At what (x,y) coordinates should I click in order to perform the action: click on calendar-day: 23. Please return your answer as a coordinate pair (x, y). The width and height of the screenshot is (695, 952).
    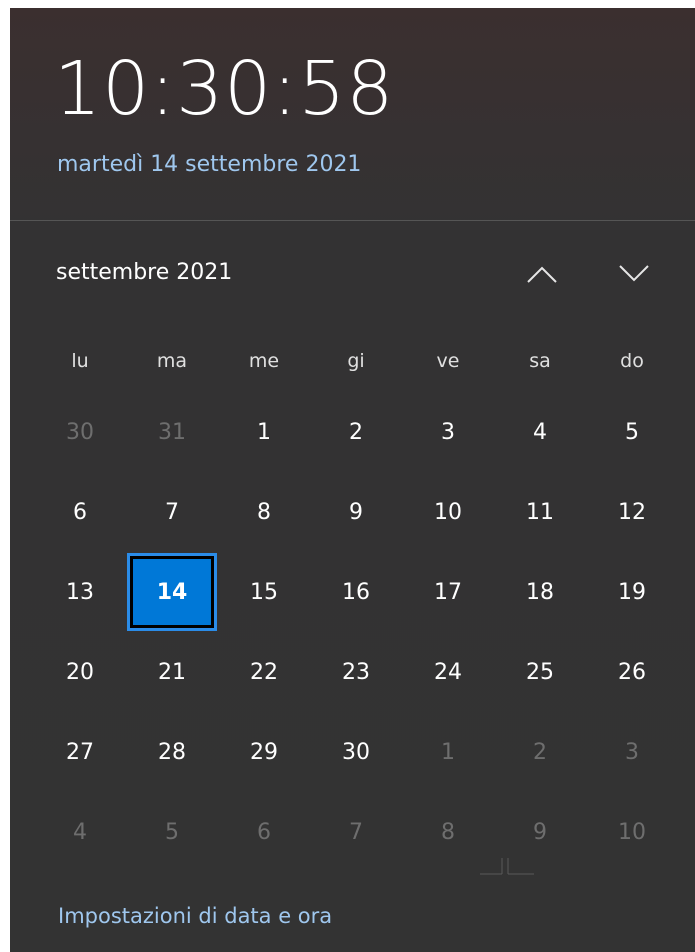
    Looking at the image, I should click on (356, 672).